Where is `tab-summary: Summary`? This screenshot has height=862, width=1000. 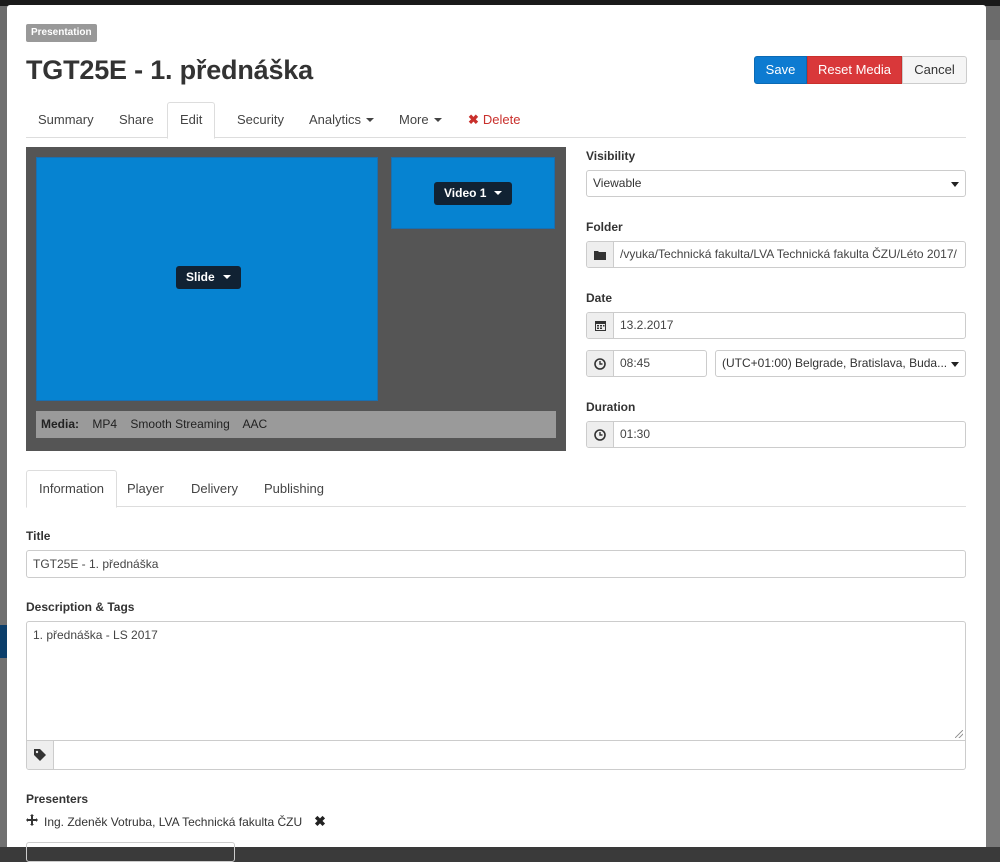 tab-summary: Summary is located at coordinates (66, 120).